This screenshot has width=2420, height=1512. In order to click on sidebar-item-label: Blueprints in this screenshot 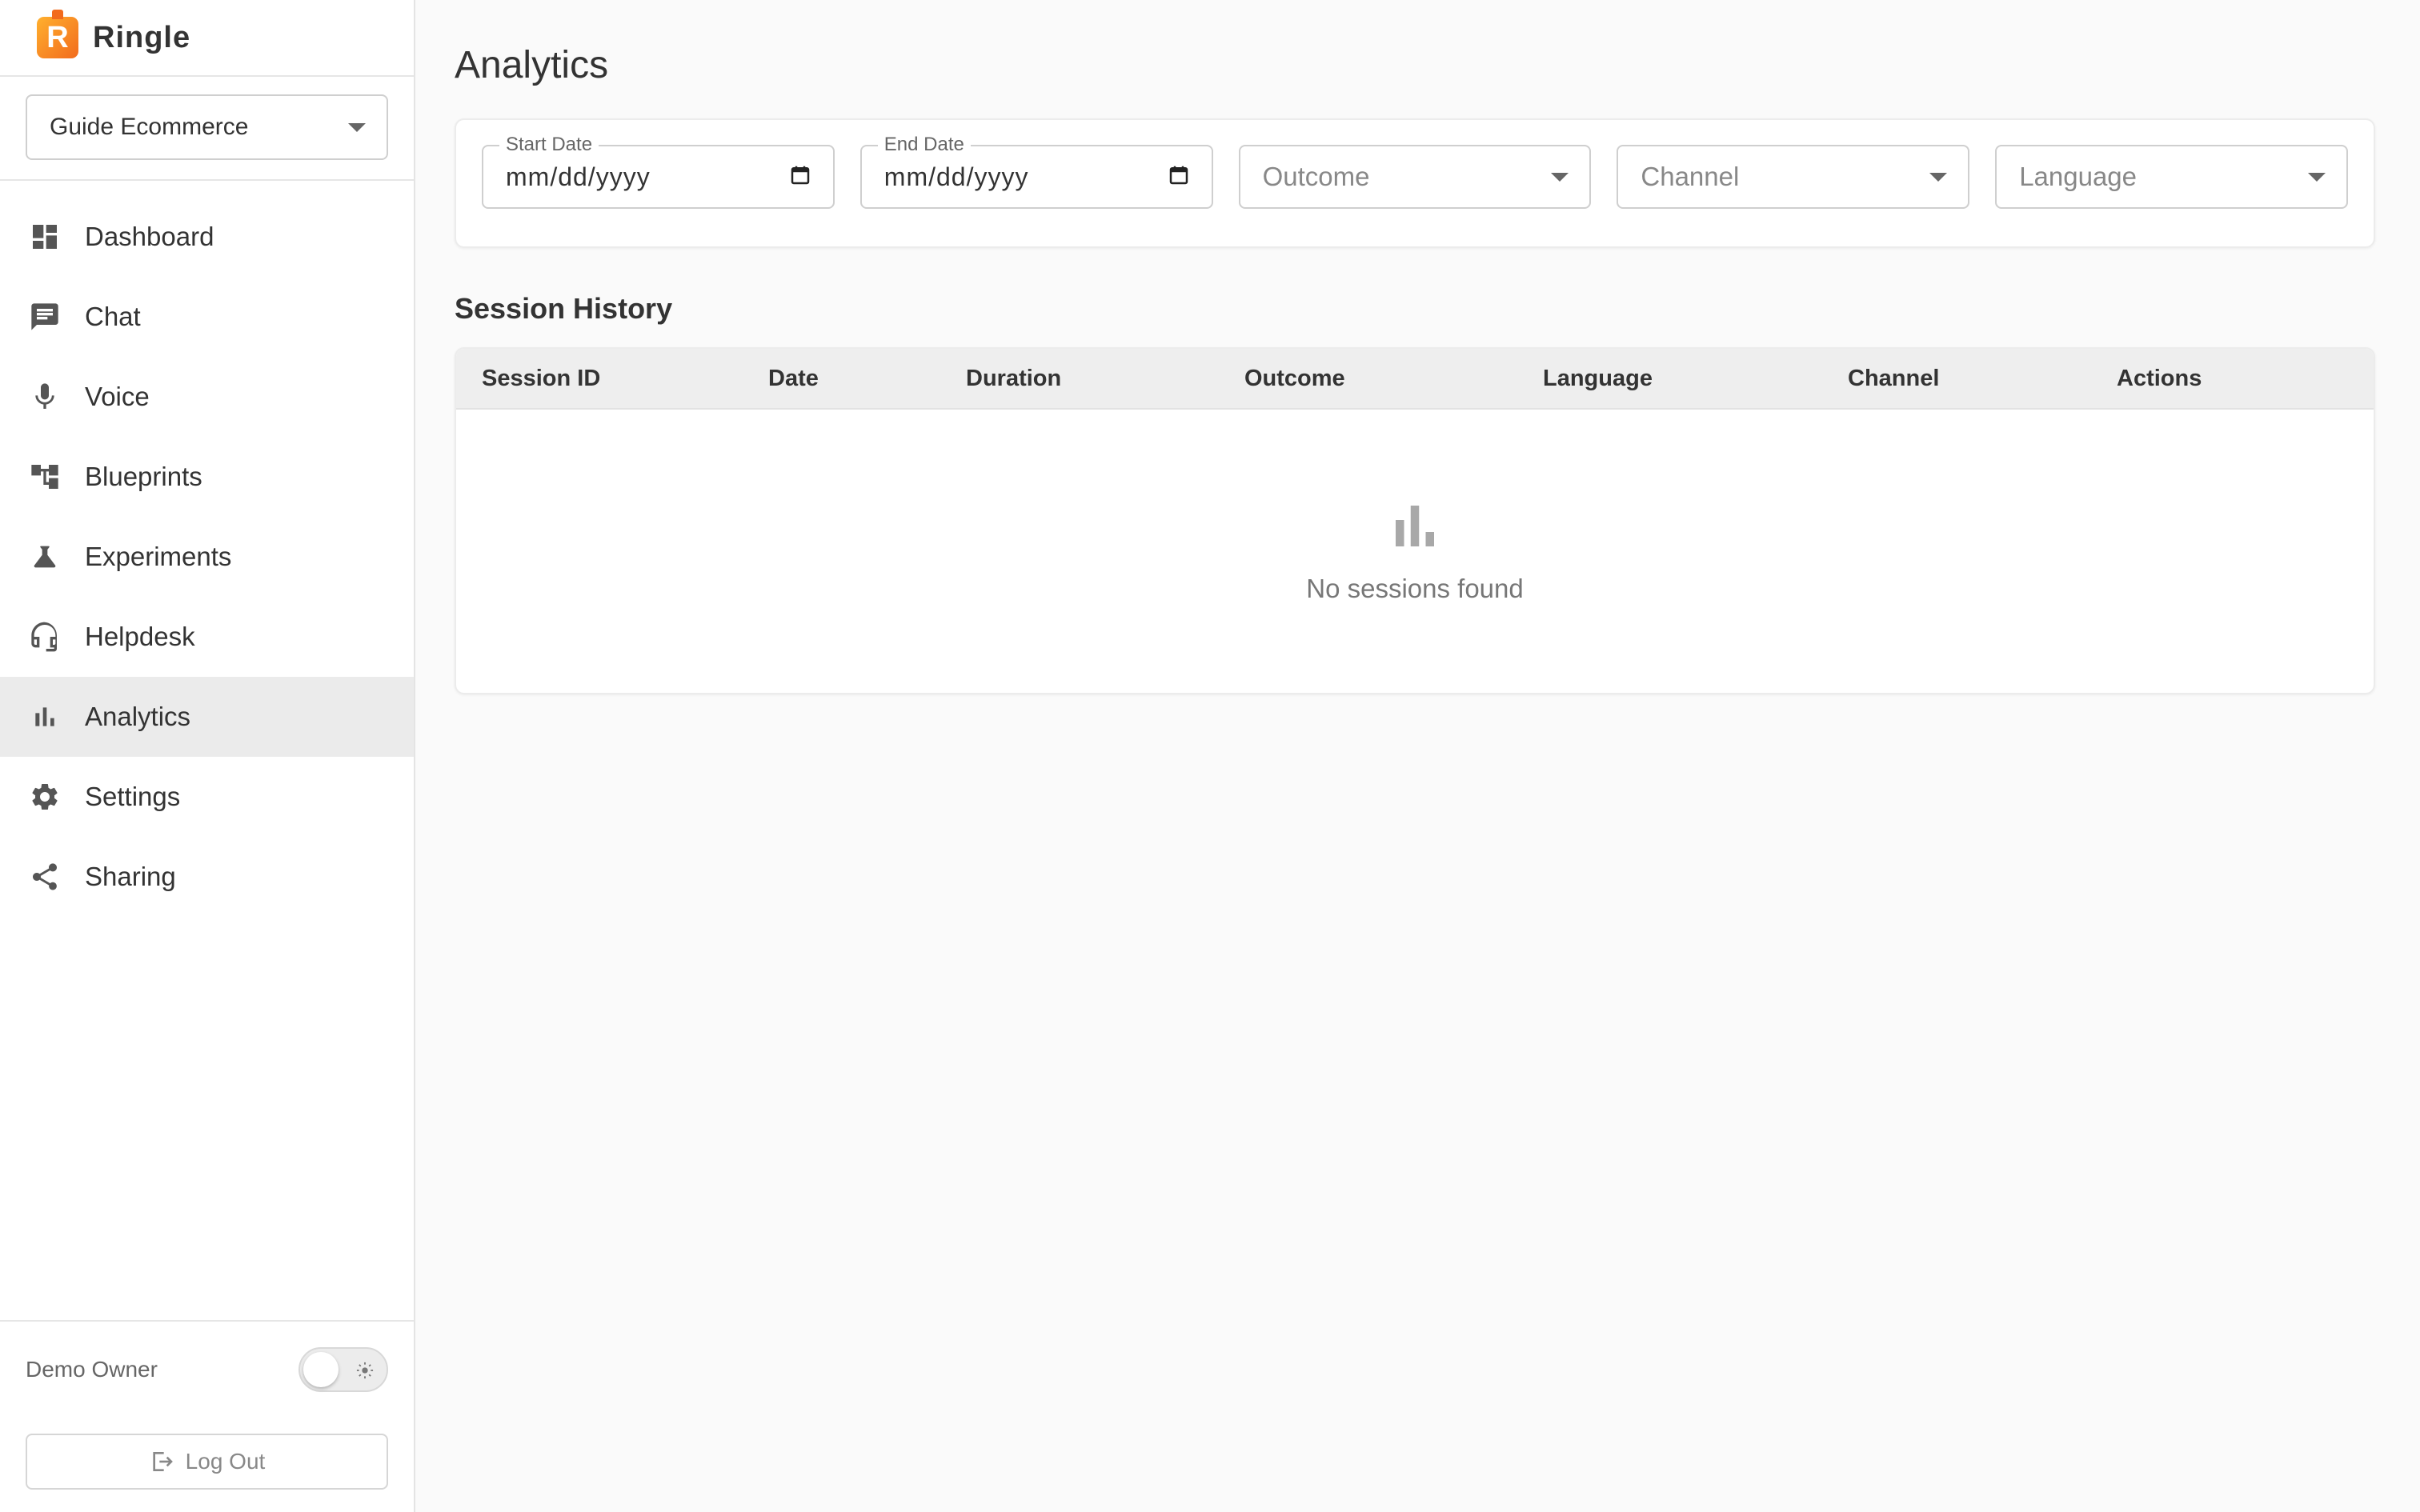, I will do `click(143, 476)`.